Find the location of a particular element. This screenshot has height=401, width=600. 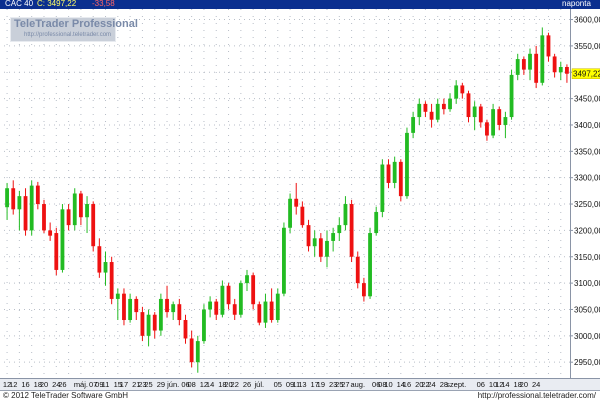

y-tick-label: 3450,00 is located at coordinates (587, 99).